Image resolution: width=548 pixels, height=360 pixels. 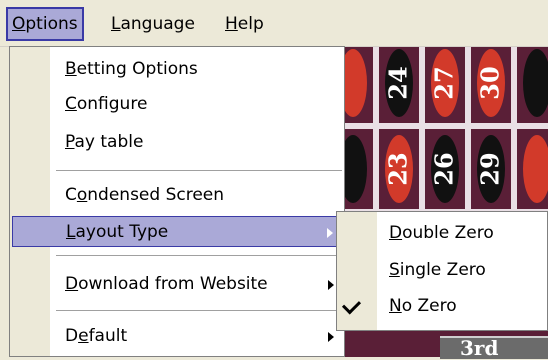 What do you see at coordinates (437, 270) in the screenshot?
I see `menu-item-label: Single Zero` at bounding box center [437, 270].